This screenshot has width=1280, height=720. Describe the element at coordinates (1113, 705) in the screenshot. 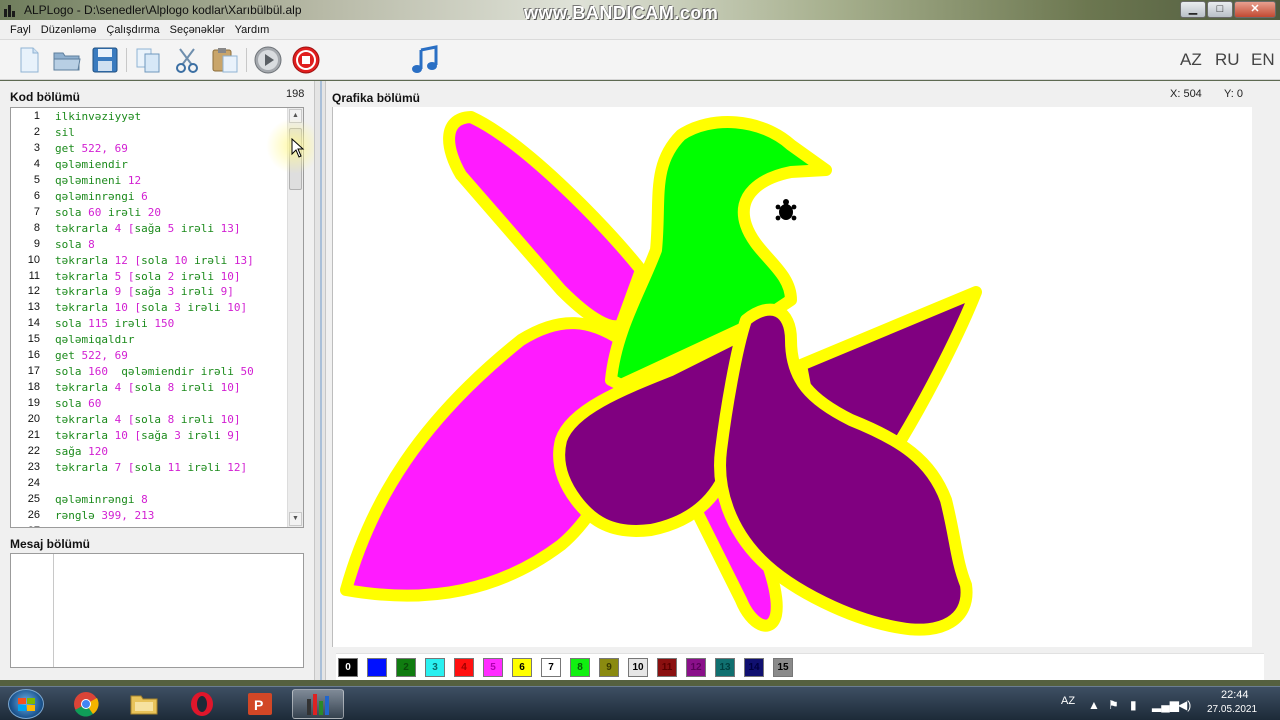

I see `tray-flag-icon: ⚑` at that location.